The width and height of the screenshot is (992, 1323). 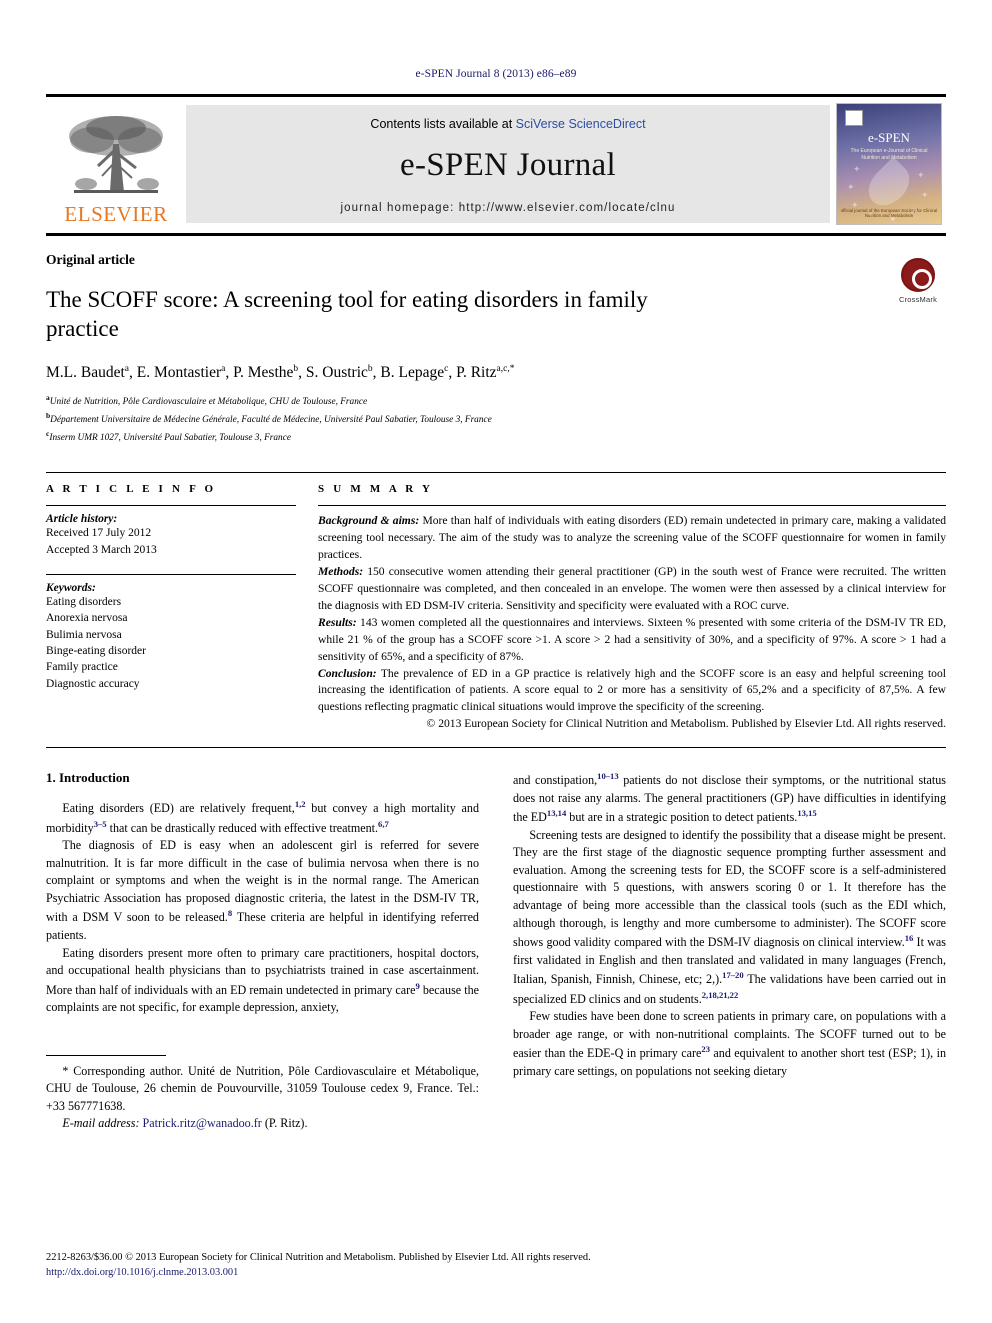 What do you see at coordinates (106, 1055) in the screenshot?
I see `footnote-rule` at bounding box center [106, 1055].